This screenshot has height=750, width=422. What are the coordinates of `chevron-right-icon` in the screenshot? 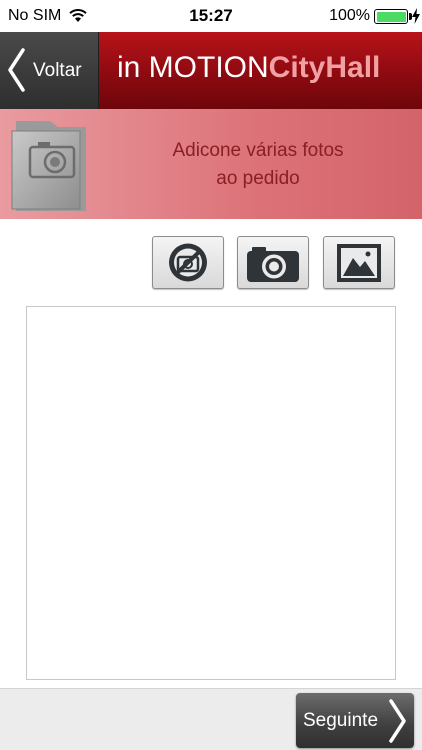 It's located at (397, 721).